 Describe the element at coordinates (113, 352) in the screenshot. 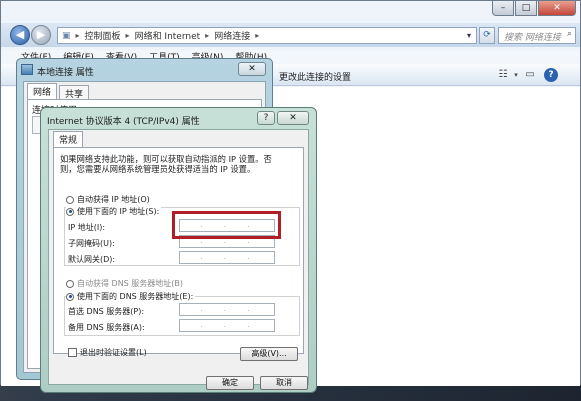

I see `validate-label: 退出时验证设置(L)` at that location.